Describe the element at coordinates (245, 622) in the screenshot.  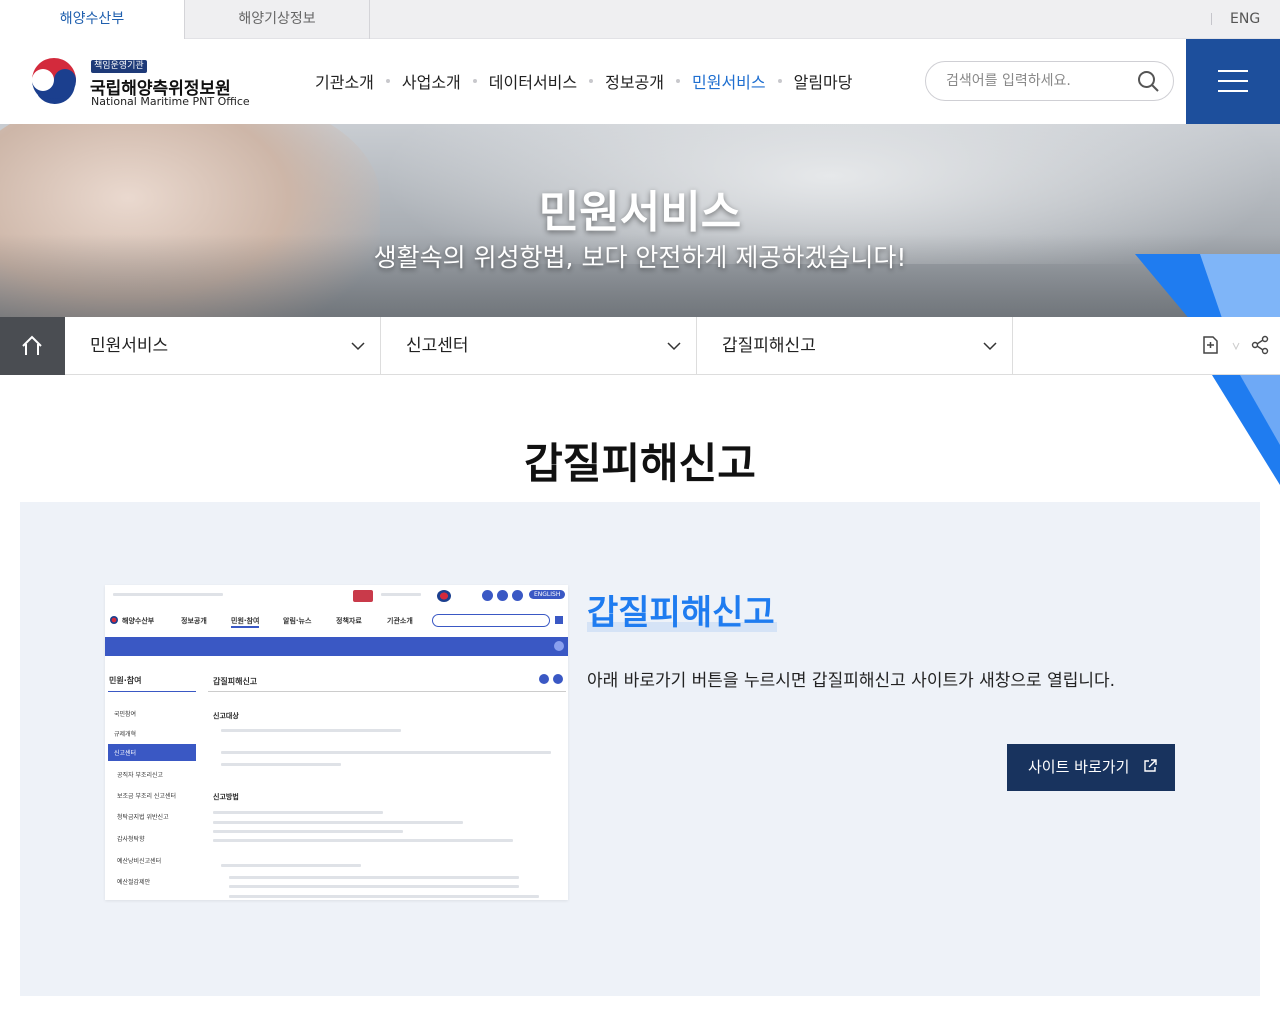
I see `preview-nav: 민원·참여` at that location.